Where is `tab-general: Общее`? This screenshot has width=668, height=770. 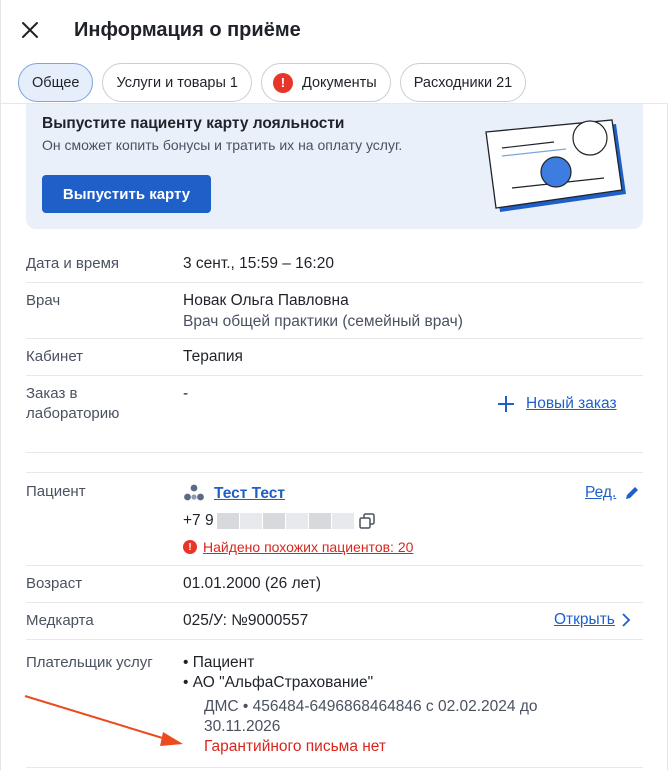 tab-general: Общее is located at coordinates (56, 82).